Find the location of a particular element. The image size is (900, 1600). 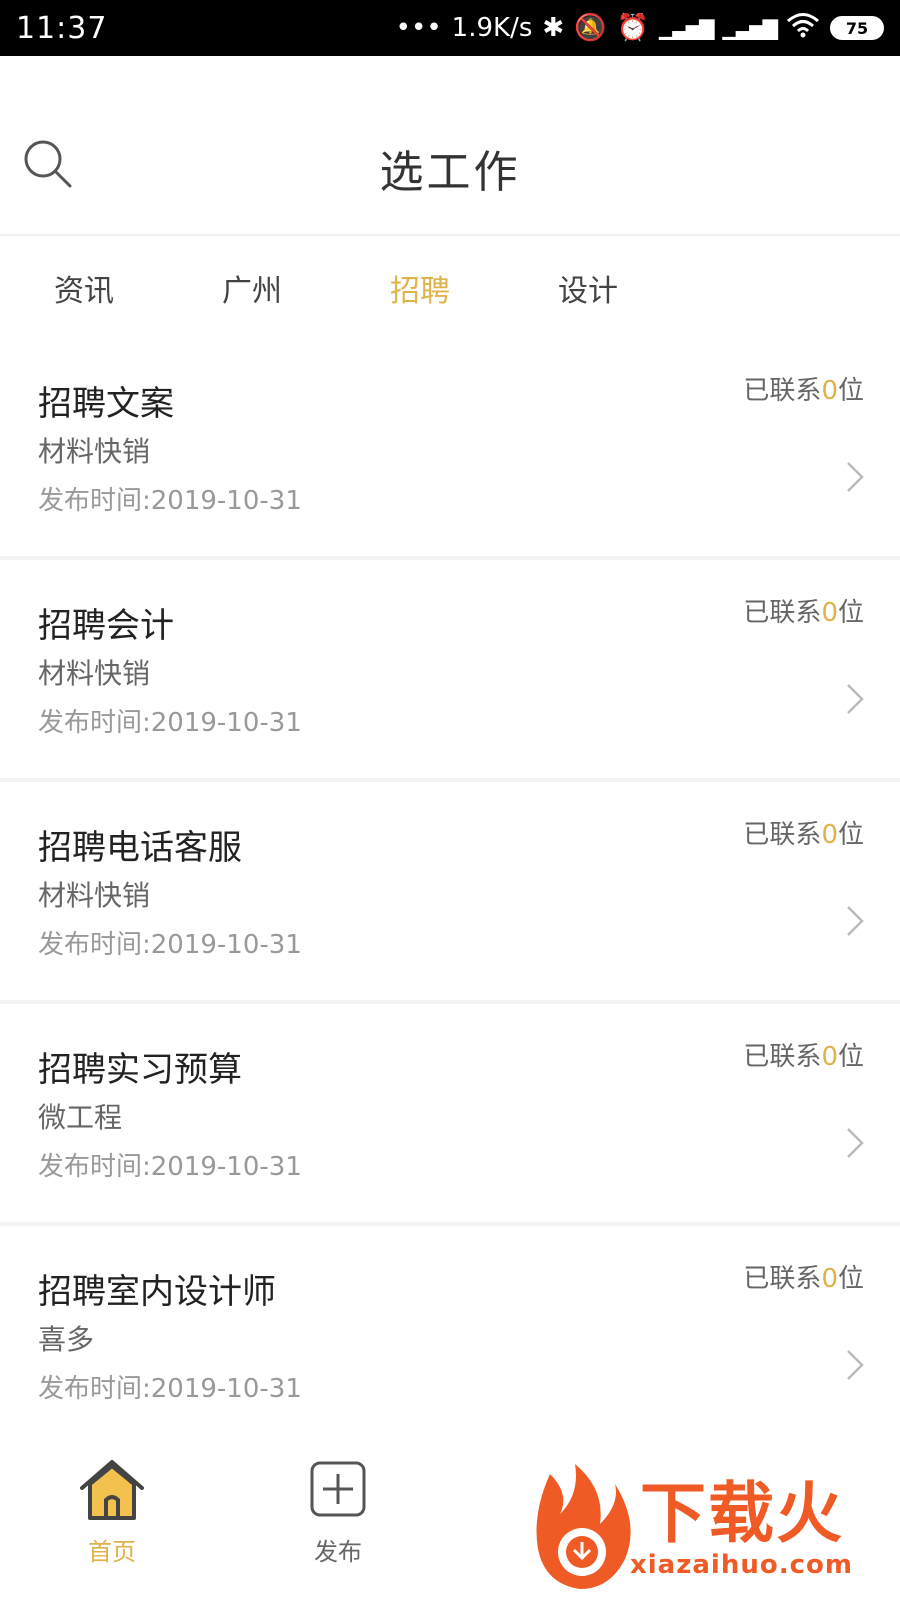

watermark-text: 下载火 is located at coordinates (742, 1513).